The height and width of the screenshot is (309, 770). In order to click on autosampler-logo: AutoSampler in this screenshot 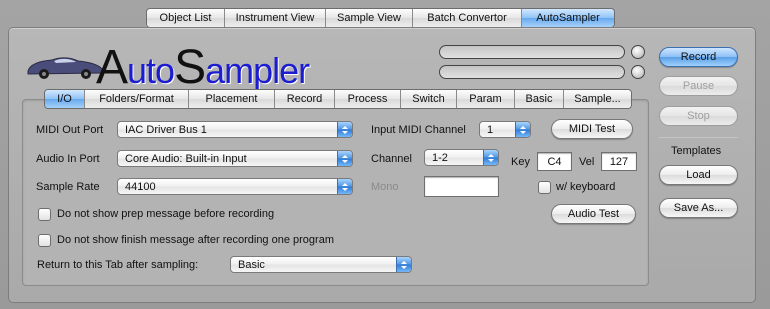, I will do `click(168, 66)`.